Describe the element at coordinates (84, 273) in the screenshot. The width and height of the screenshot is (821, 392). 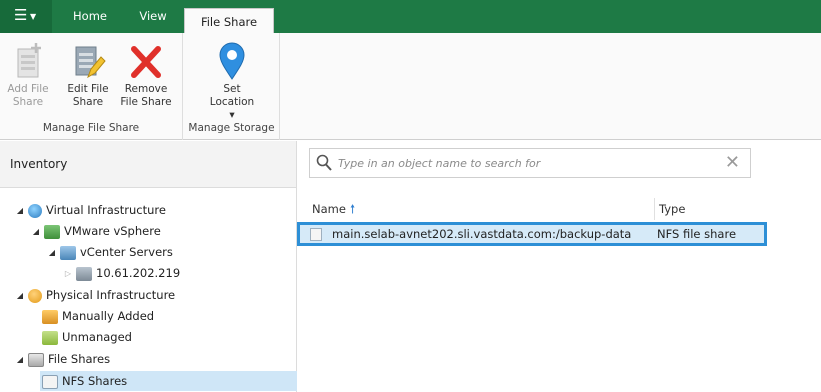
I see `host-icon` at that location.